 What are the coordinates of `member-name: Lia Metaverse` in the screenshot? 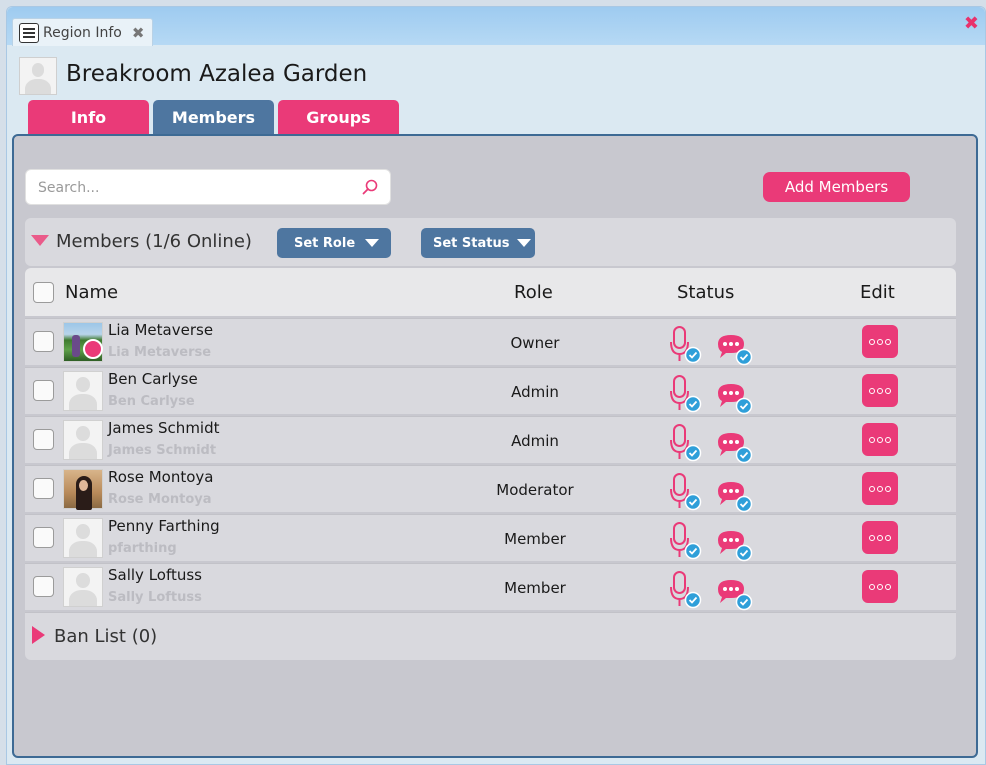 It's located at (161, 330).